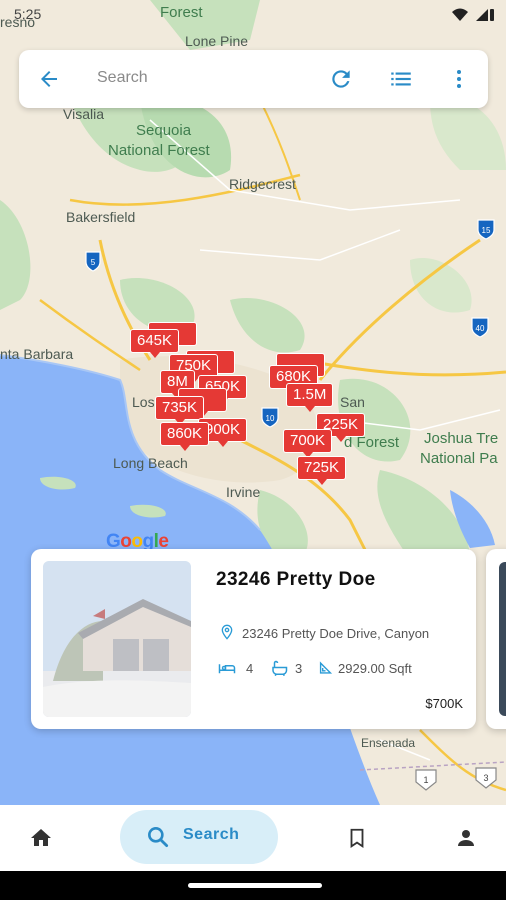 The width and height of the screenshot is (506, 900). I want to click on map-label-ensenada: Ensenada, so click(388, 743).